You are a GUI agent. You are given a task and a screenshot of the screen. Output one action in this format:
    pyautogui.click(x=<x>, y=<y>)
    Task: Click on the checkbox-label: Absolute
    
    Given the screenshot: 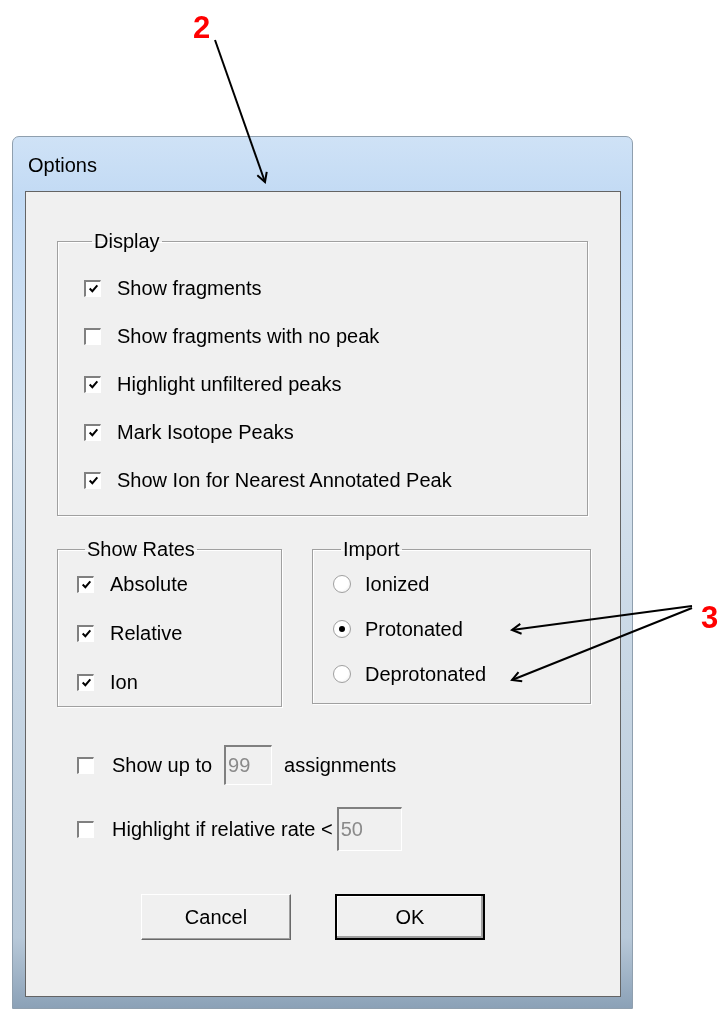 What is the action you would take?
    pyautogui.click(x=149, y=584)
    